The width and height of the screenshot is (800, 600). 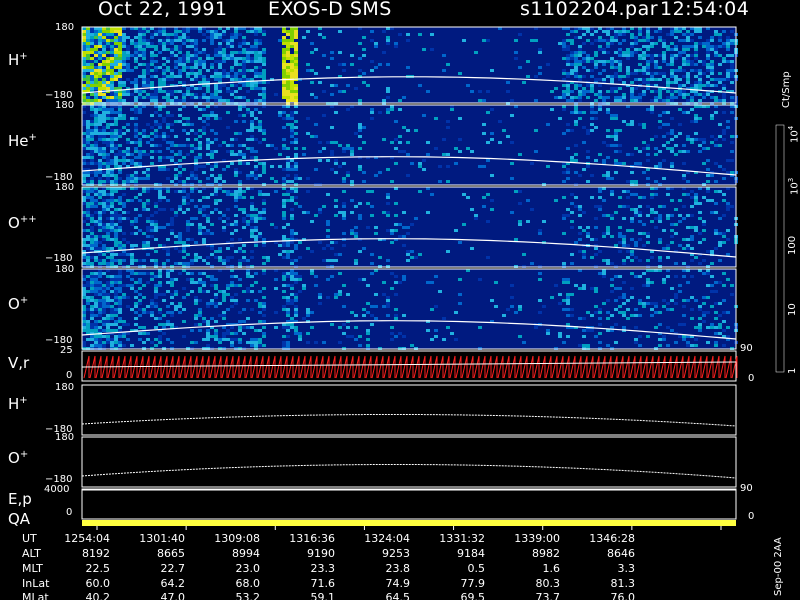 I want to click on ephemeris-cell: 23.8, so click(x=398, y=568).